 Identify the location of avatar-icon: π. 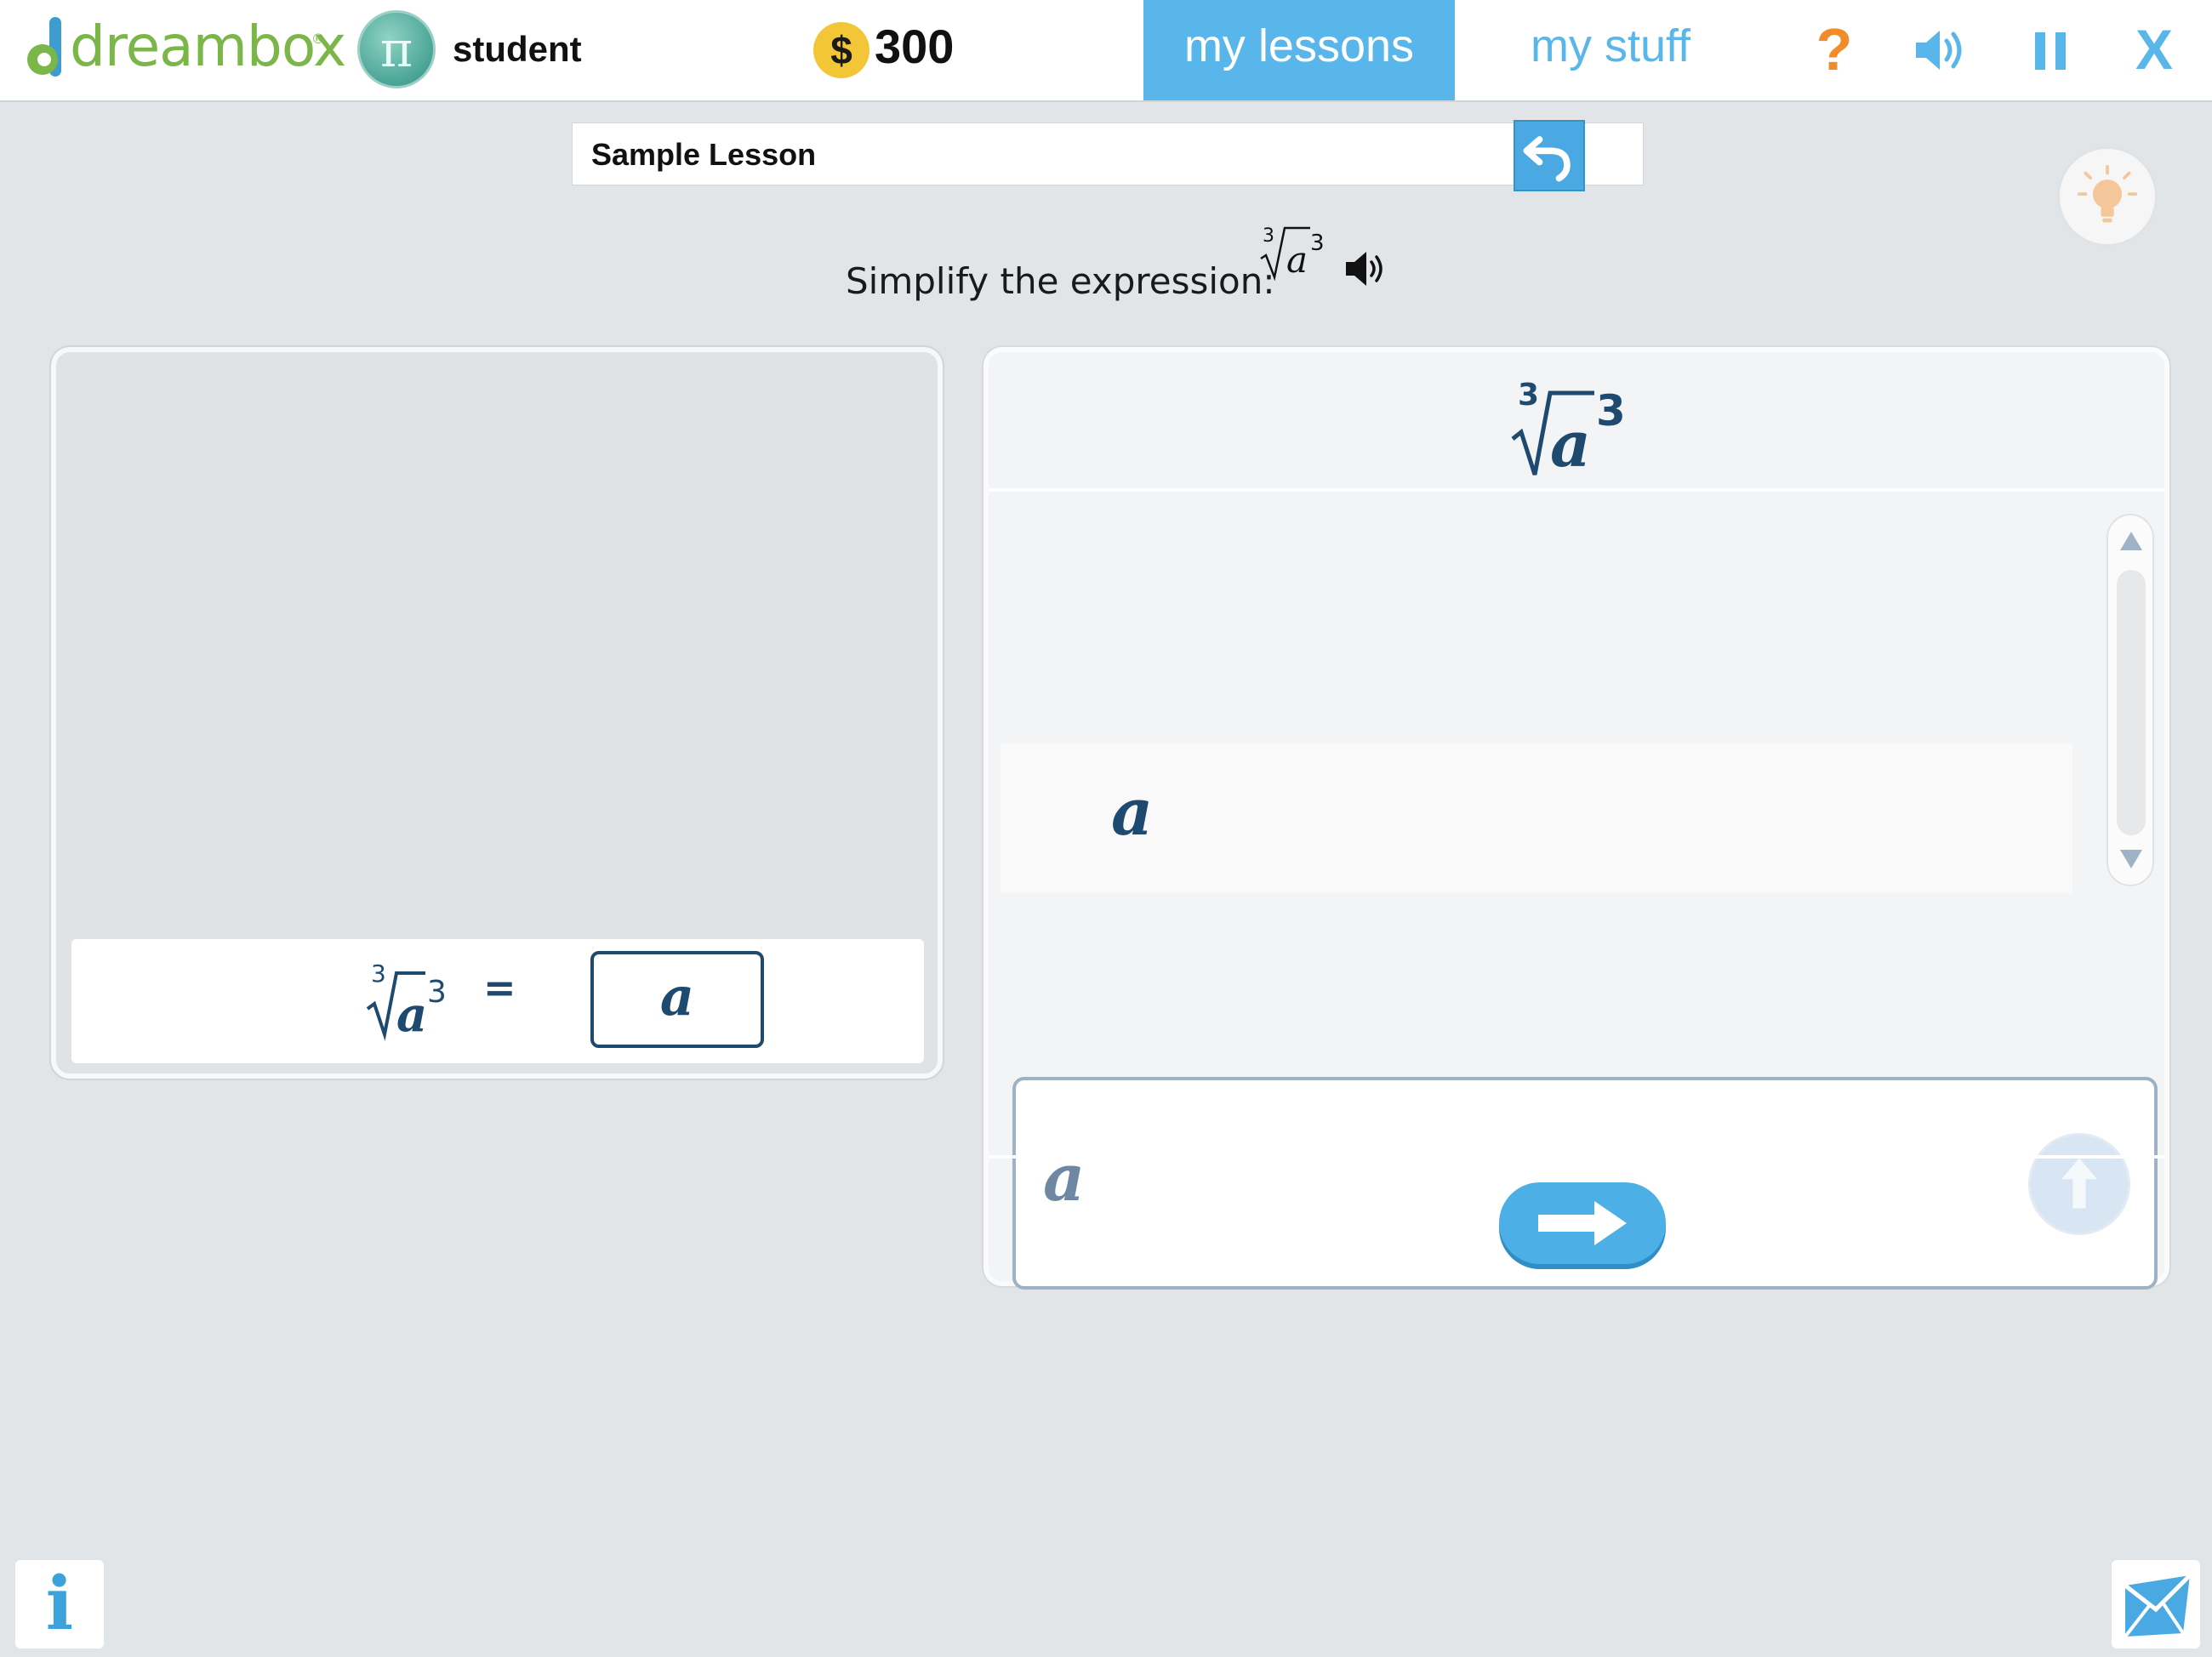
(396, 49).